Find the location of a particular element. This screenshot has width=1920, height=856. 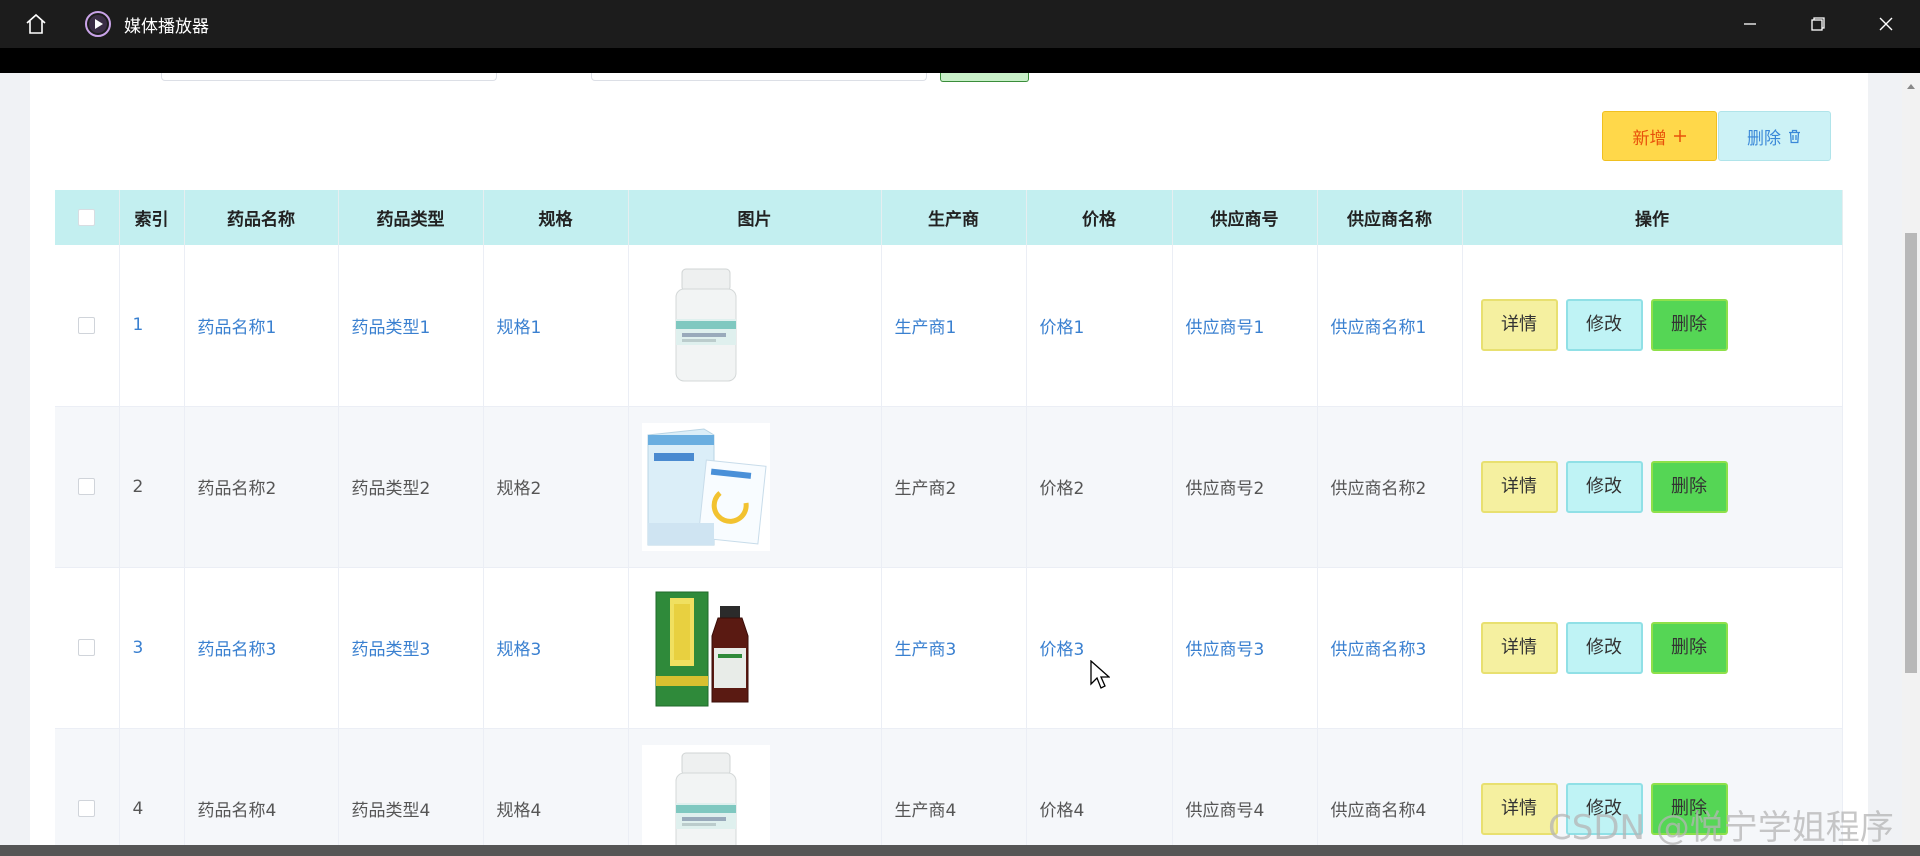

header-select-all is located at coordinates (87, 217).